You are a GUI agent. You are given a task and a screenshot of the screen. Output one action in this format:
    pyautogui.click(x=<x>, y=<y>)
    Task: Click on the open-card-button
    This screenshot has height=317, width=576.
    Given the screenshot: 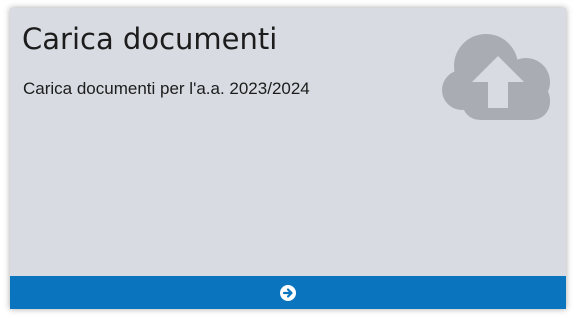 What is the action you would take?
    pyautogui.click(x=288, y=292)
    